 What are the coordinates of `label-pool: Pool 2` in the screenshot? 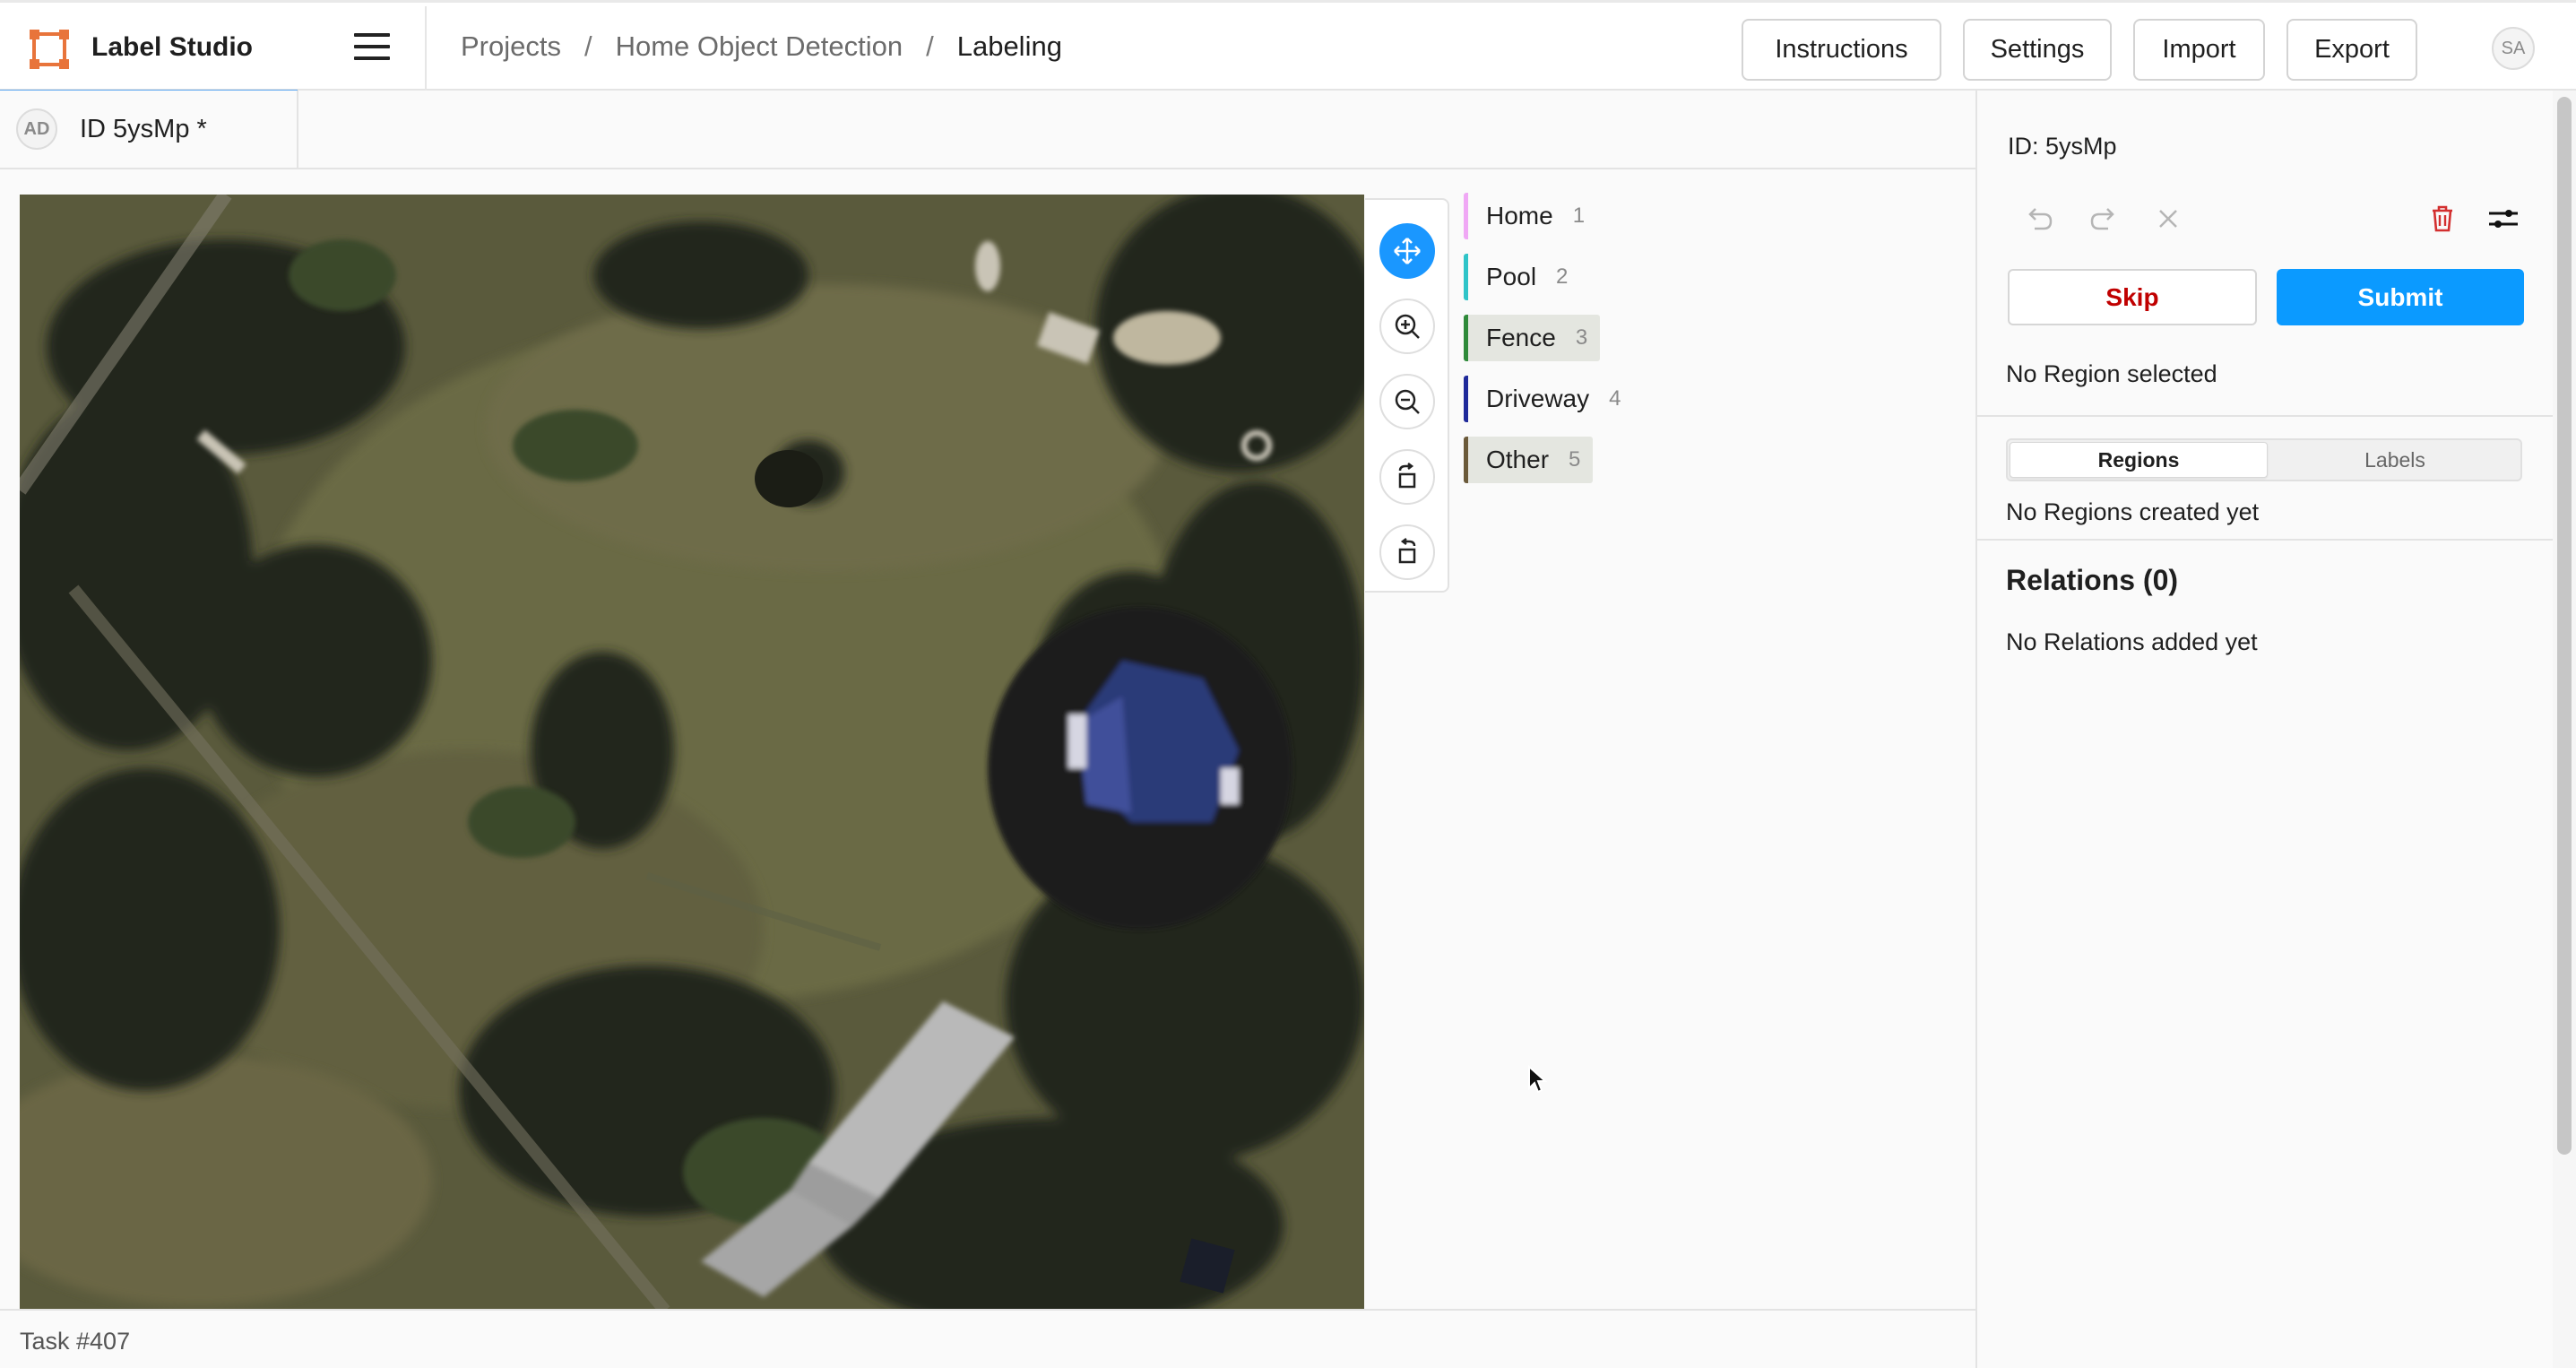 It's located at (1522, 277).